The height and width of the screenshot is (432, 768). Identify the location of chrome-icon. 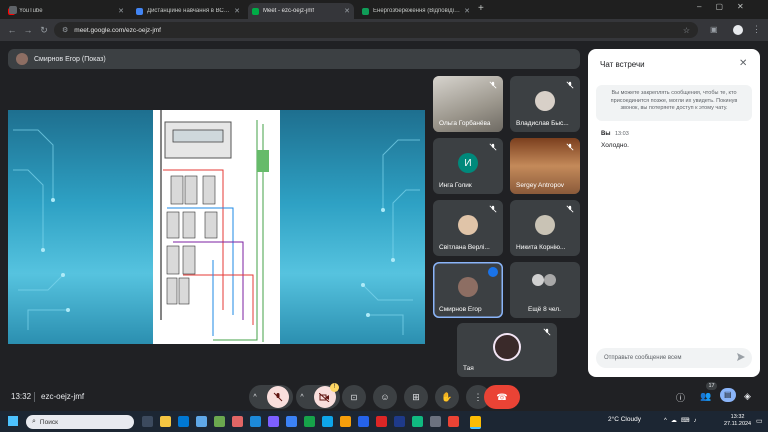
(475, 422).